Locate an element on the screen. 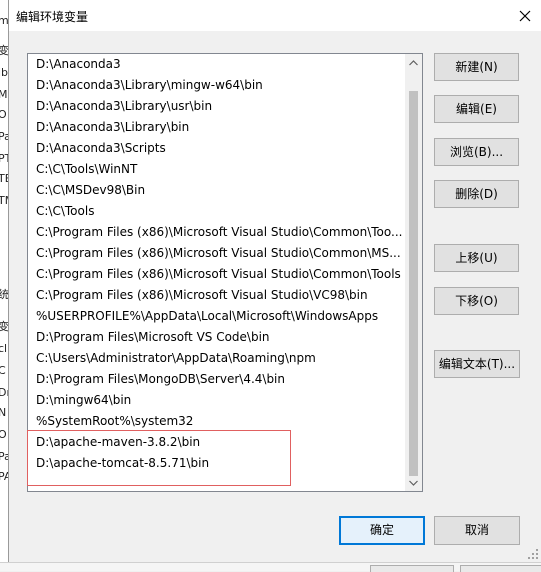 This screenshot has width=541, height=572. close-icon is located at coordinates (525, 15).